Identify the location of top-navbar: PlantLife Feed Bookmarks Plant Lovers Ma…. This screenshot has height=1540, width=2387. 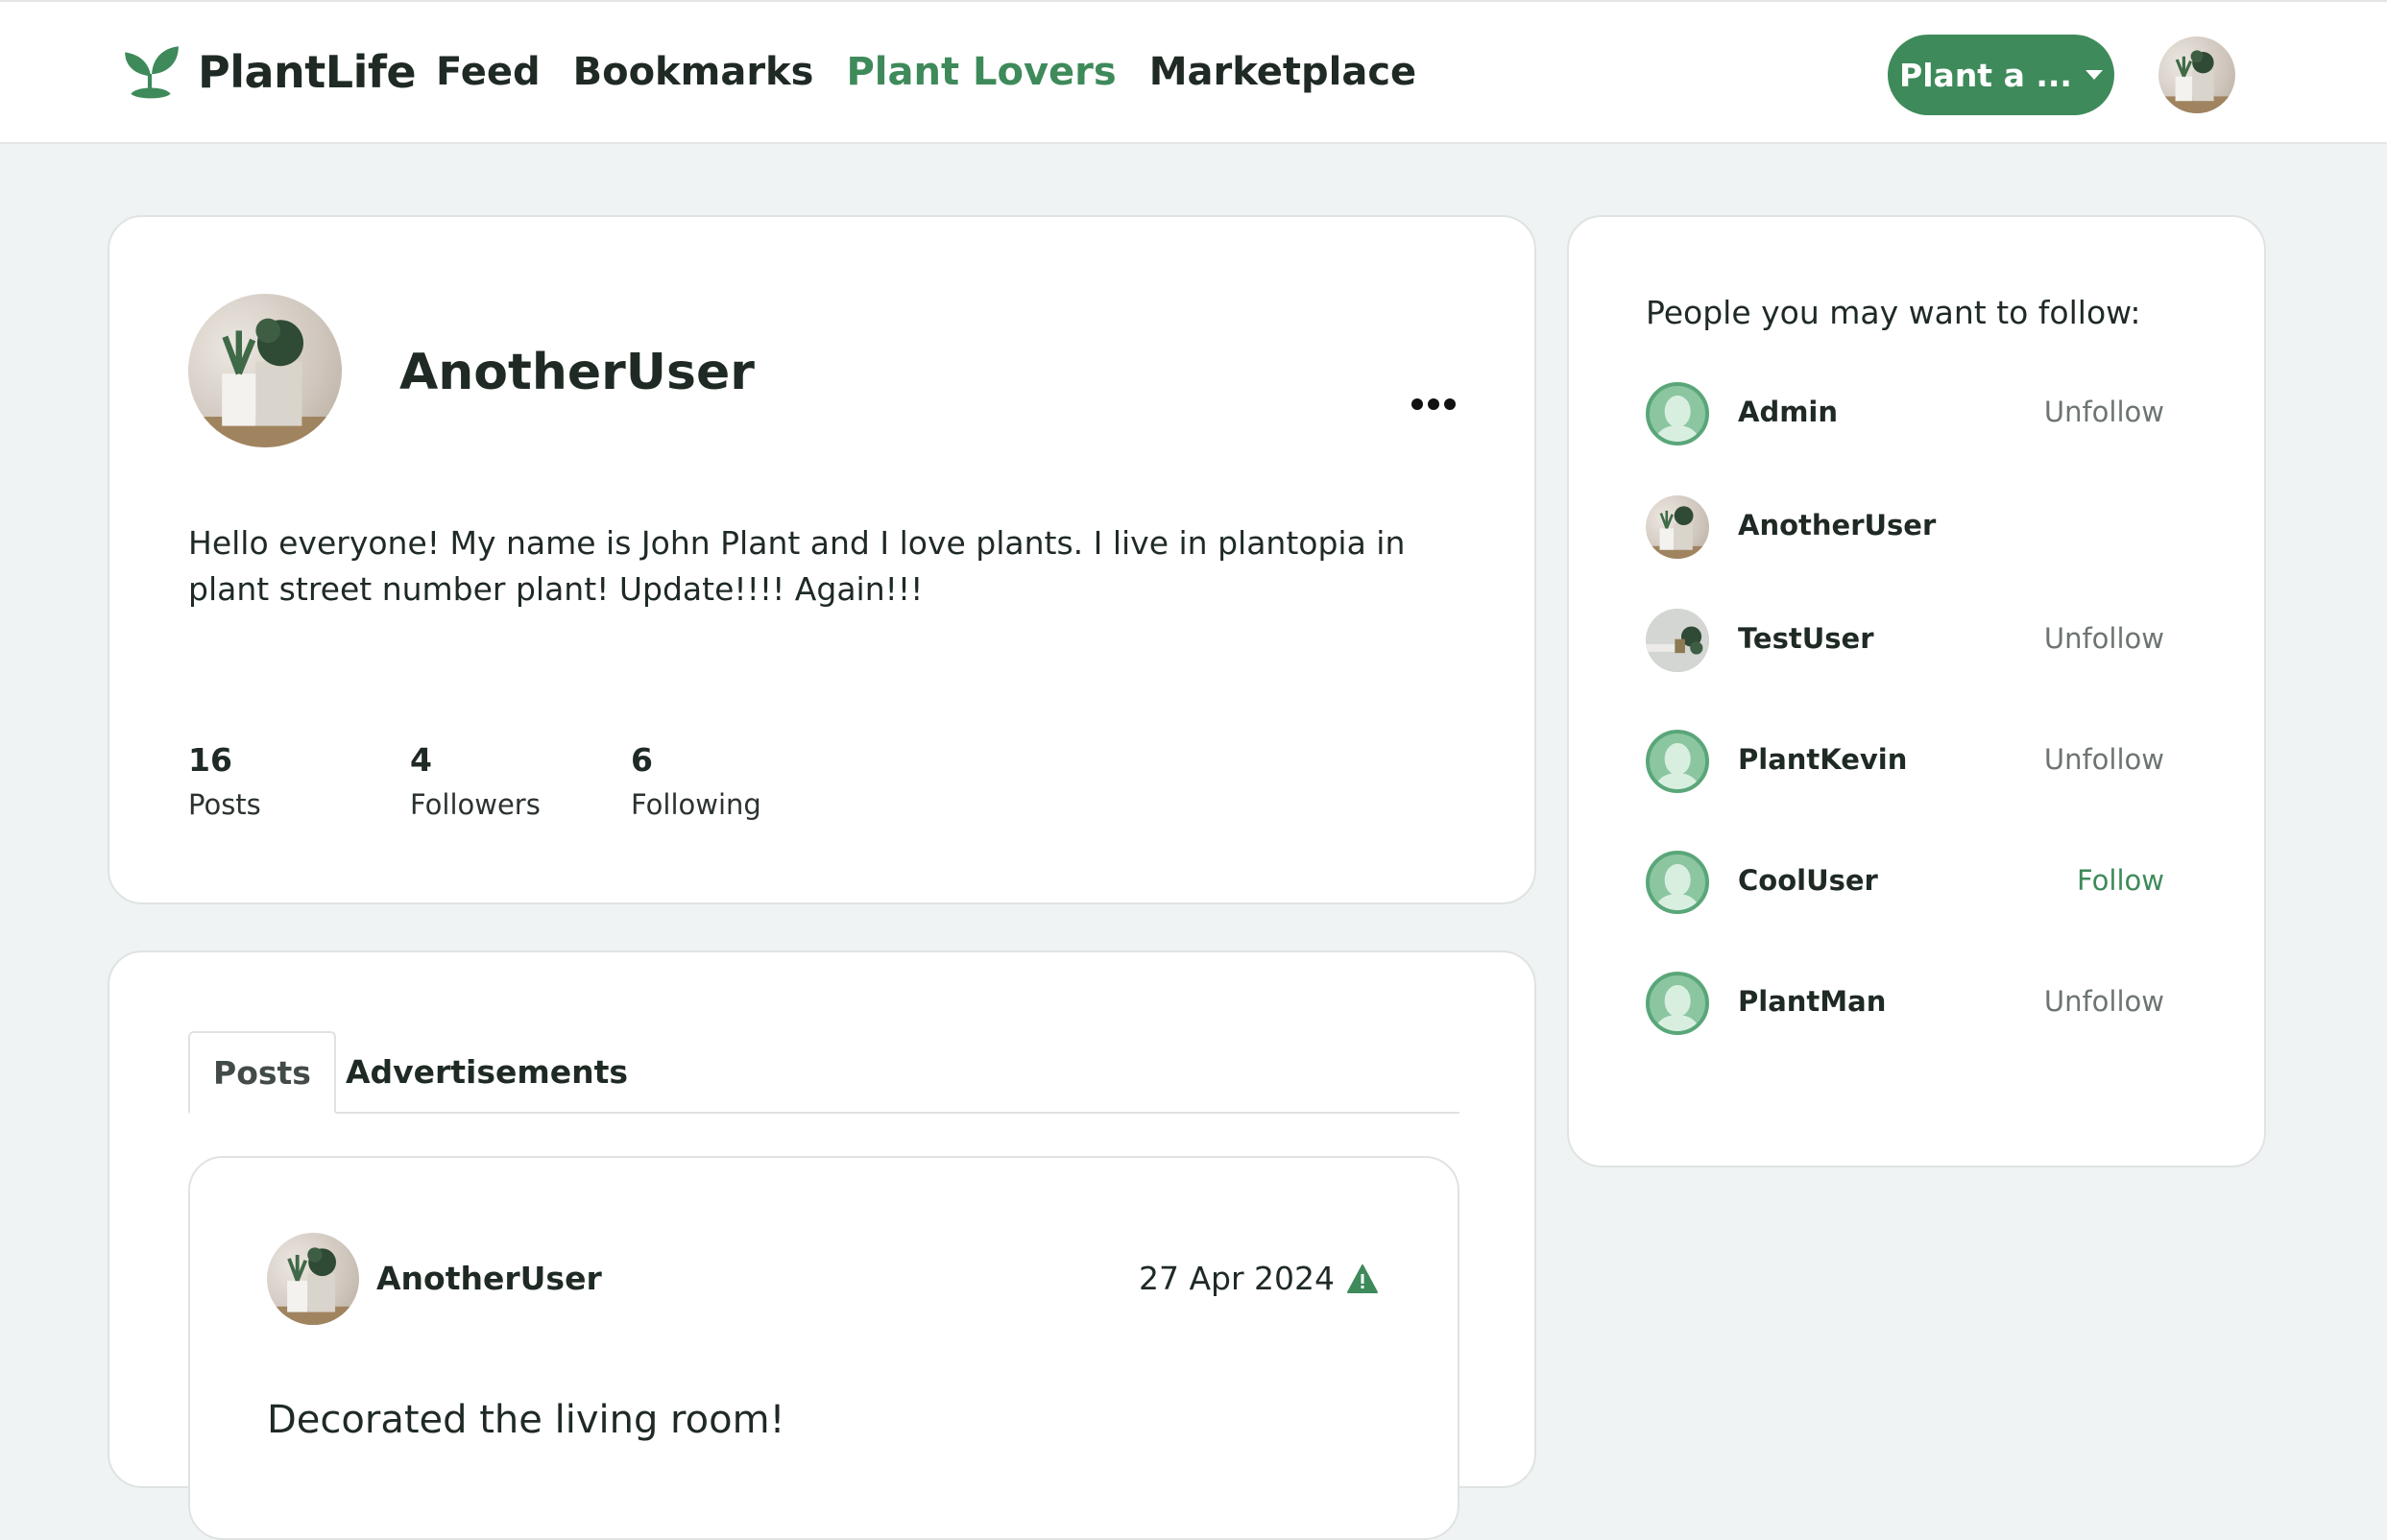
(1193, 72).